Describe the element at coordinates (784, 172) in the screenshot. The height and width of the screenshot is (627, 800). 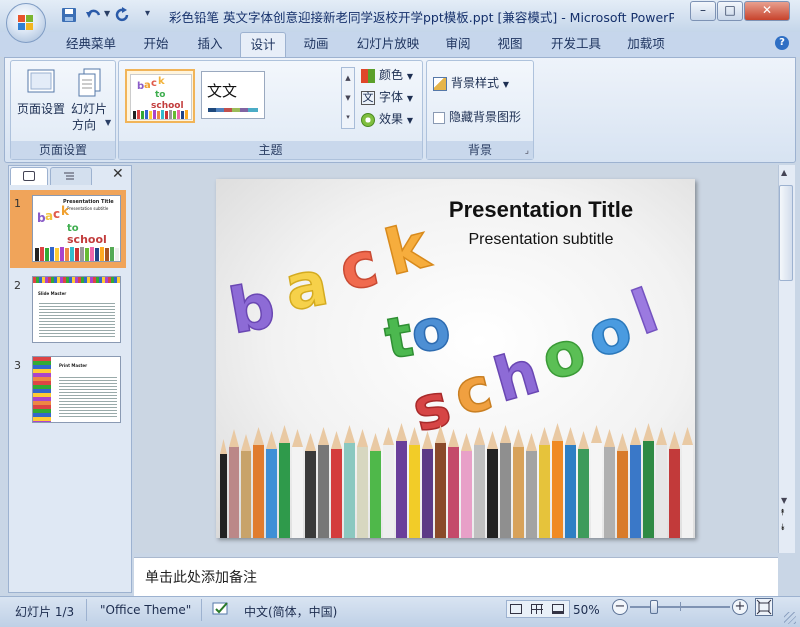
I see `scroll-up-icon: ▲` at that location.